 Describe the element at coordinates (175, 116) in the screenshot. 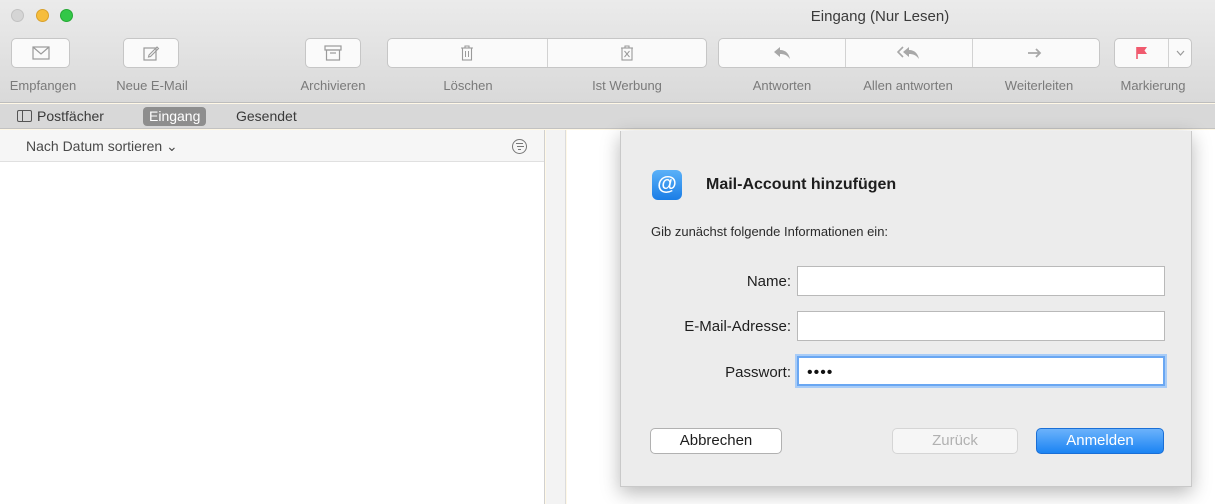

I see `favorite-inbox: Eingang` at that location.